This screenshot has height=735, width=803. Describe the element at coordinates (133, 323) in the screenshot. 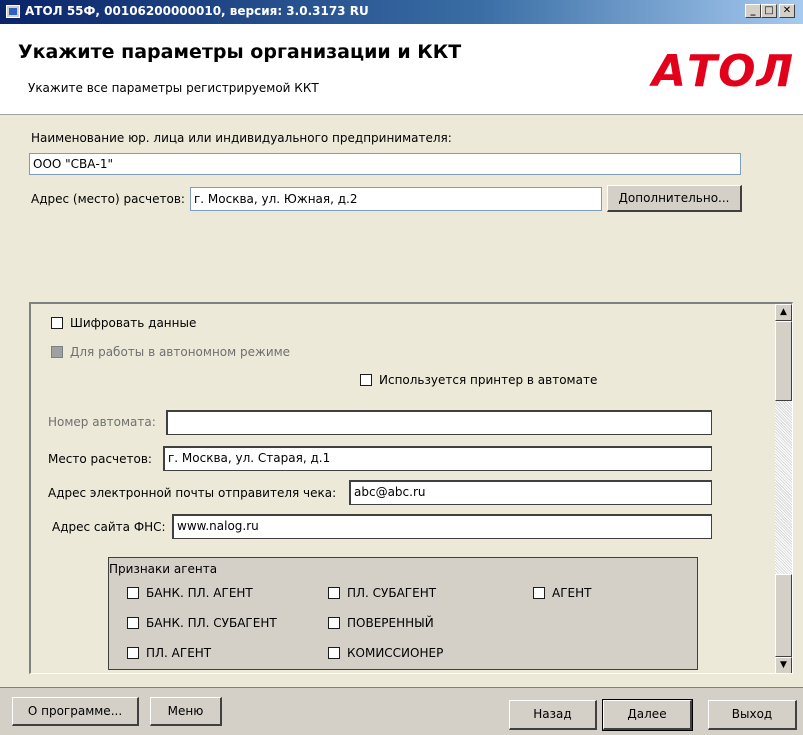

I see `encrypt-label: Шифровать данные` at that location.